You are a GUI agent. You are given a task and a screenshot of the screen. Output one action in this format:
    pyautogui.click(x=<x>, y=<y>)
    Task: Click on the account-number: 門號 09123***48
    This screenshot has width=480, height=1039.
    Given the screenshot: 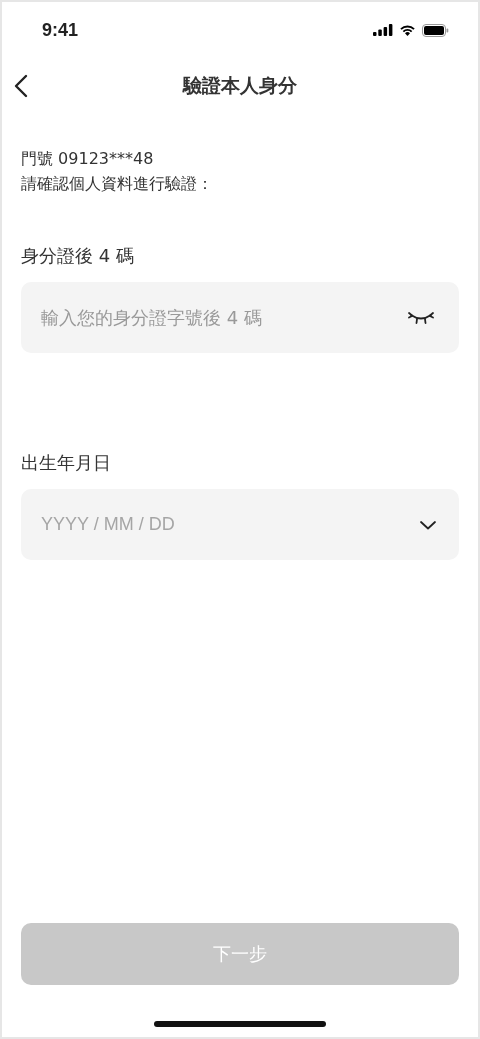 What is the action you would take?
    pyautogui.click(x=88, y=159)
    